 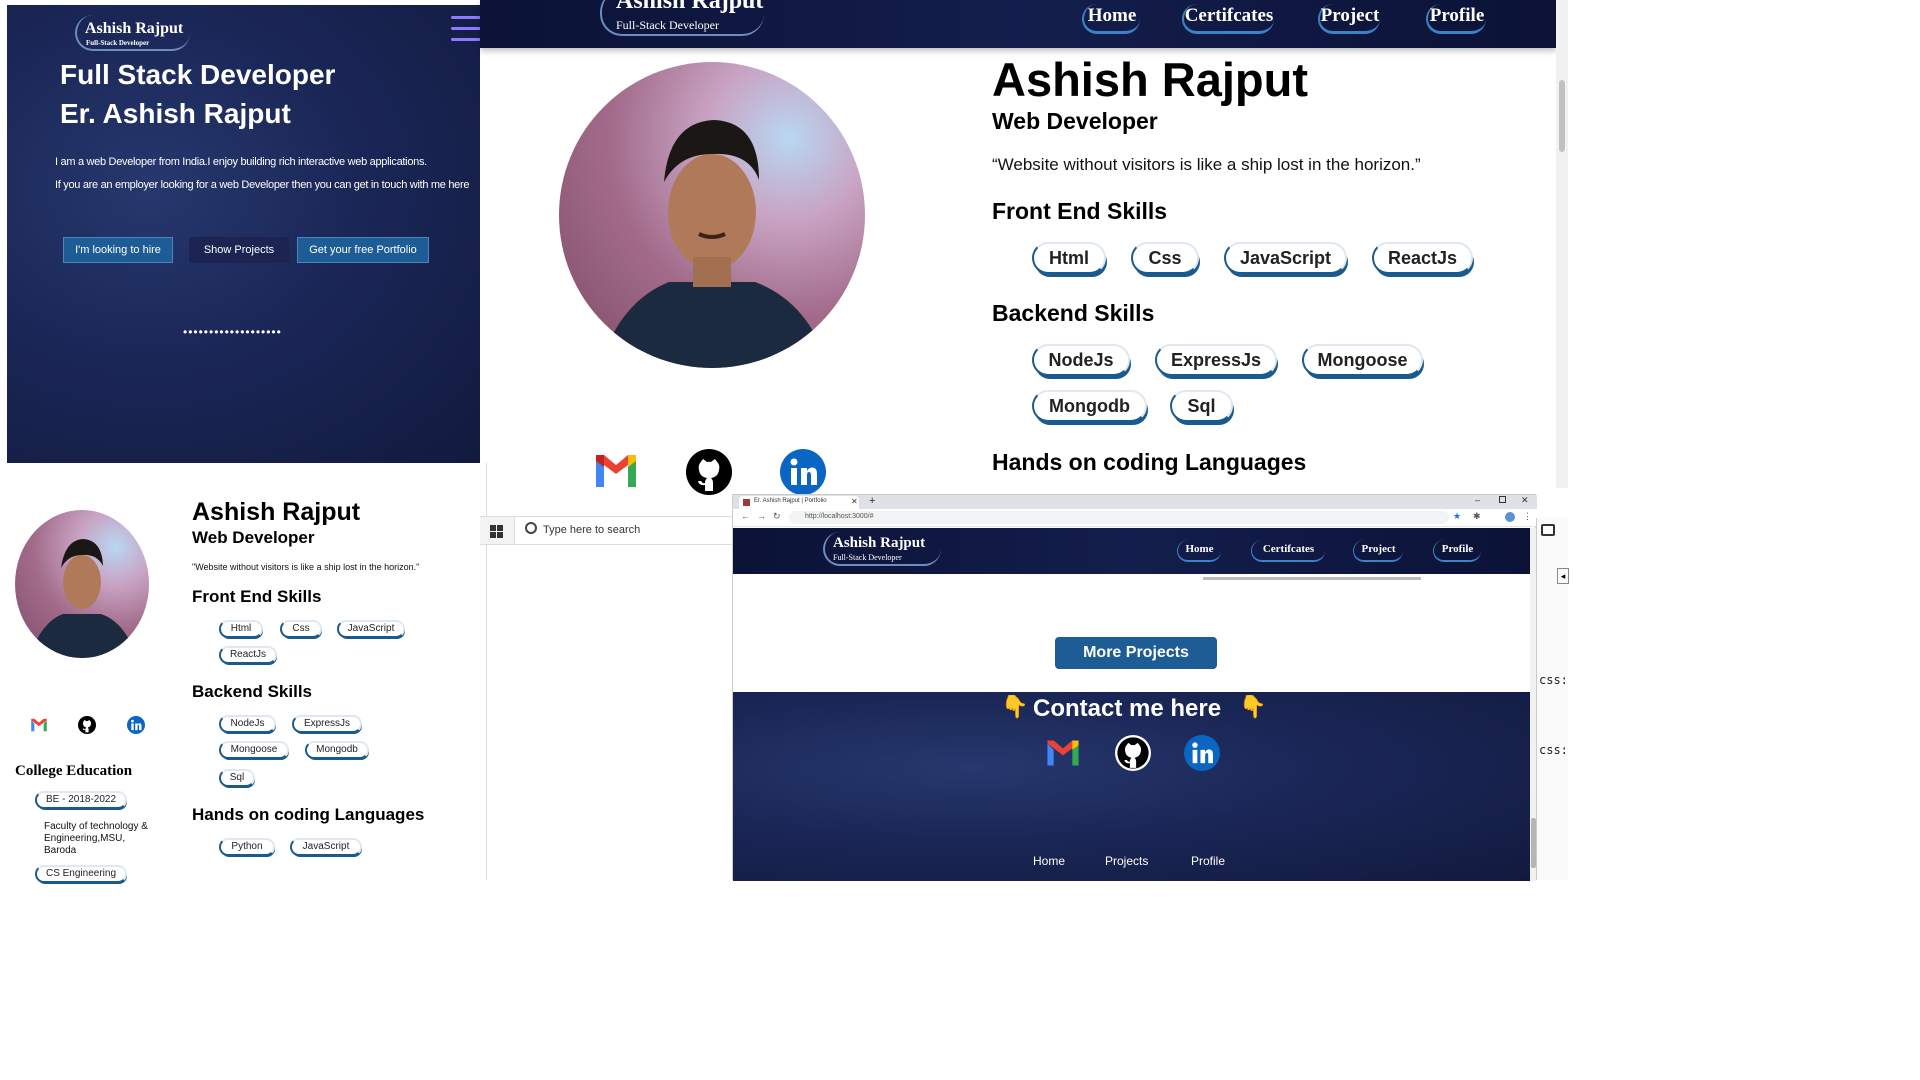 I want to click on forward-icon: →, so click(x=761, y=516).